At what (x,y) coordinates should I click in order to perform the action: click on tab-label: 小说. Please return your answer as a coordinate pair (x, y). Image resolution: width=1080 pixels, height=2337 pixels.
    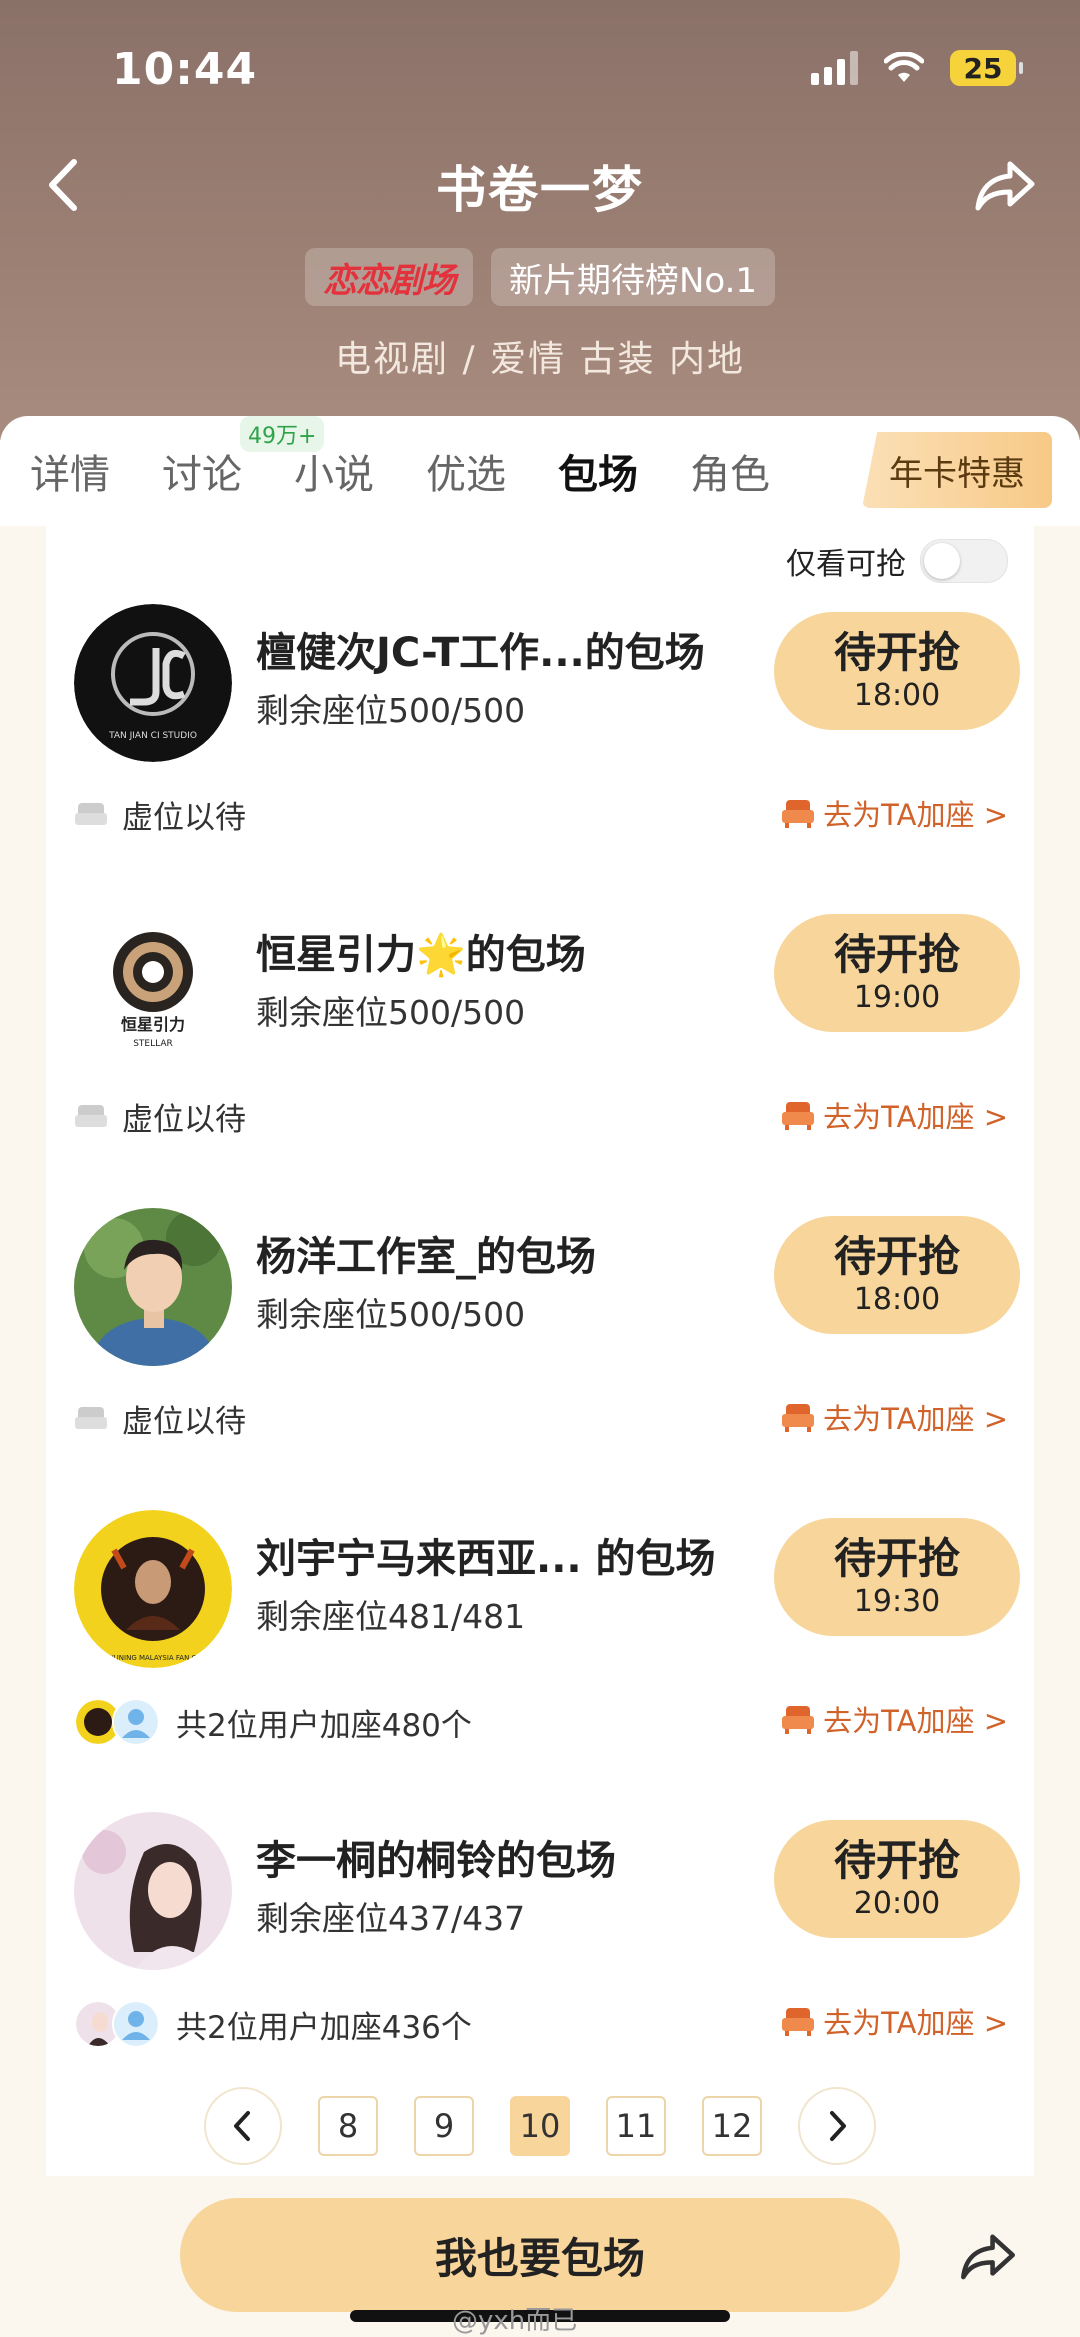
    Looking at the image, I should click on (334, 475).